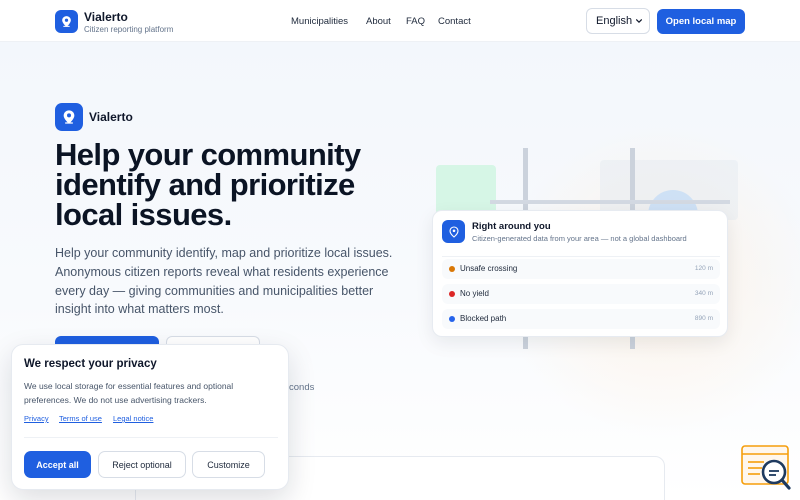 This screenshot has width=800, height=500. What do you see at coordinates (614, 21) in the screenshot?
I see `language-value: English` at bounding box center [614, 21].